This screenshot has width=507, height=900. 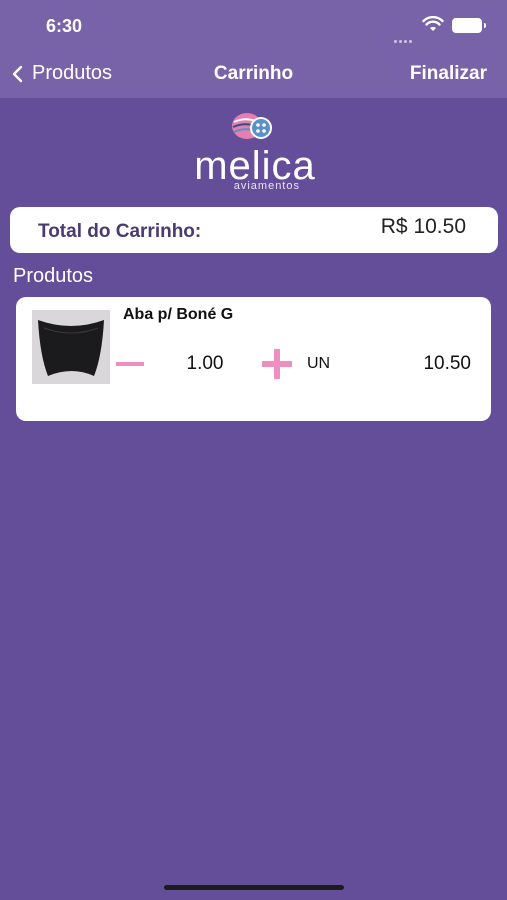 What do you see at coordinates (252, 126) in the screenshot?
I see `logo-mark-icon` at bounding box center [252, 126].